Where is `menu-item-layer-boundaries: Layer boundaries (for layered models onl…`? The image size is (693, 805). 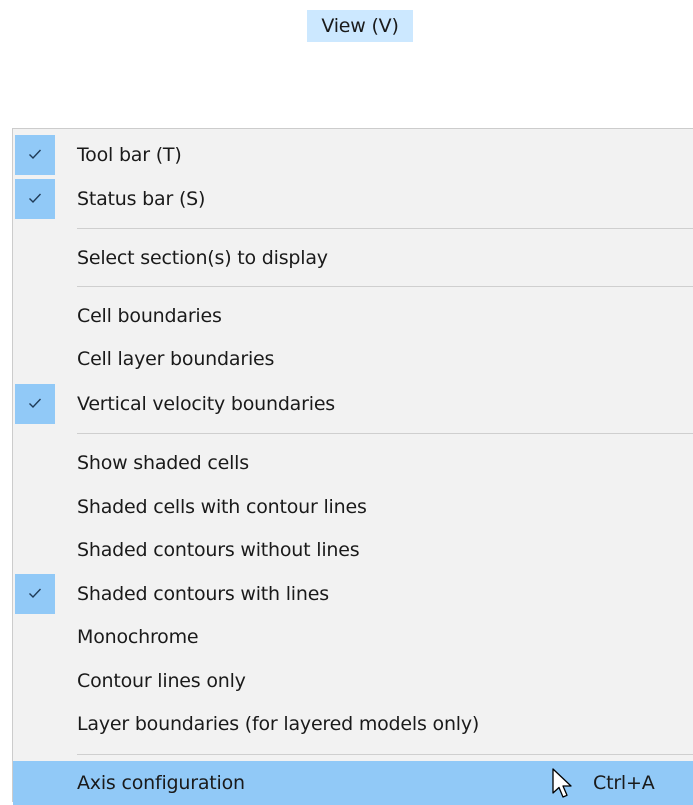
menu-item-layer-boundaries: Layer boundaries (for layered models onl… is located at coordinates (353, 724).